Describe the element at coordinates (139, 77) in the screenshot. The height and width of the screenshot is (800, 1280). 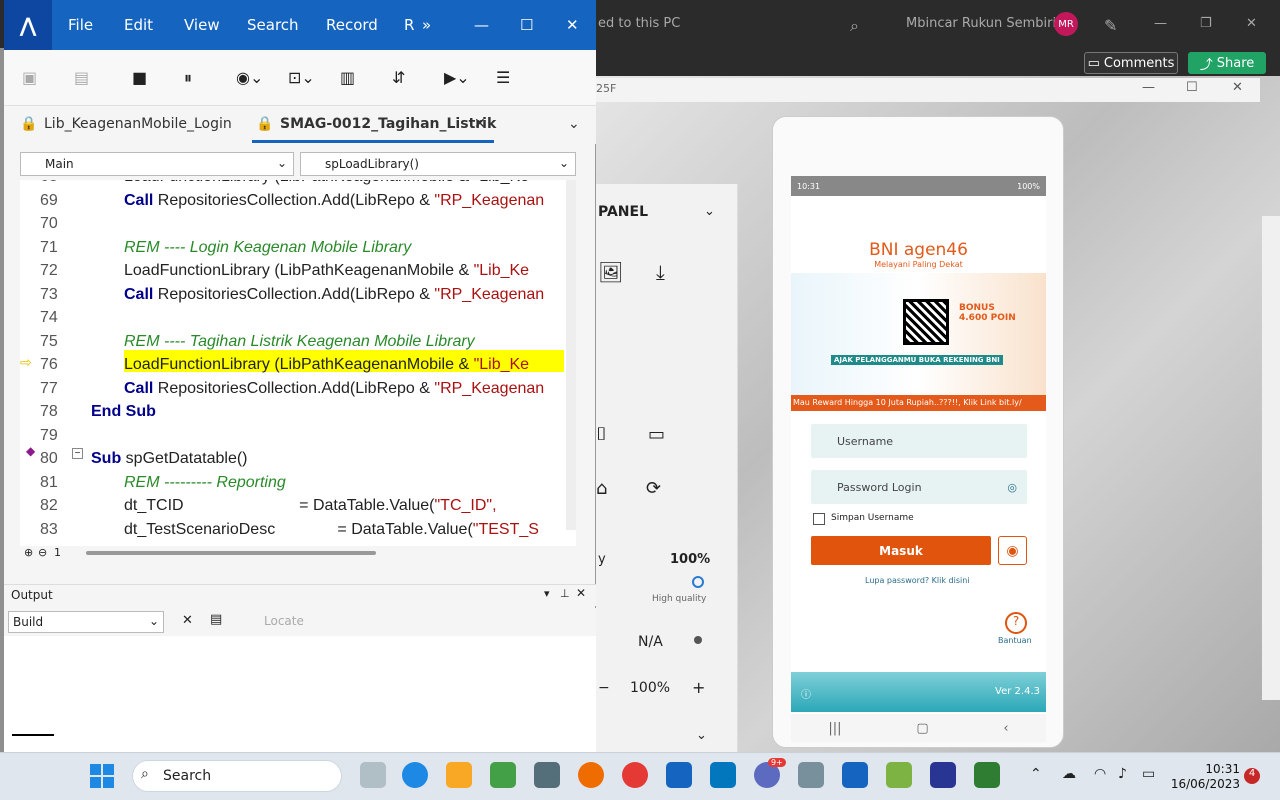
I see `stop-icon: ■` at that location.